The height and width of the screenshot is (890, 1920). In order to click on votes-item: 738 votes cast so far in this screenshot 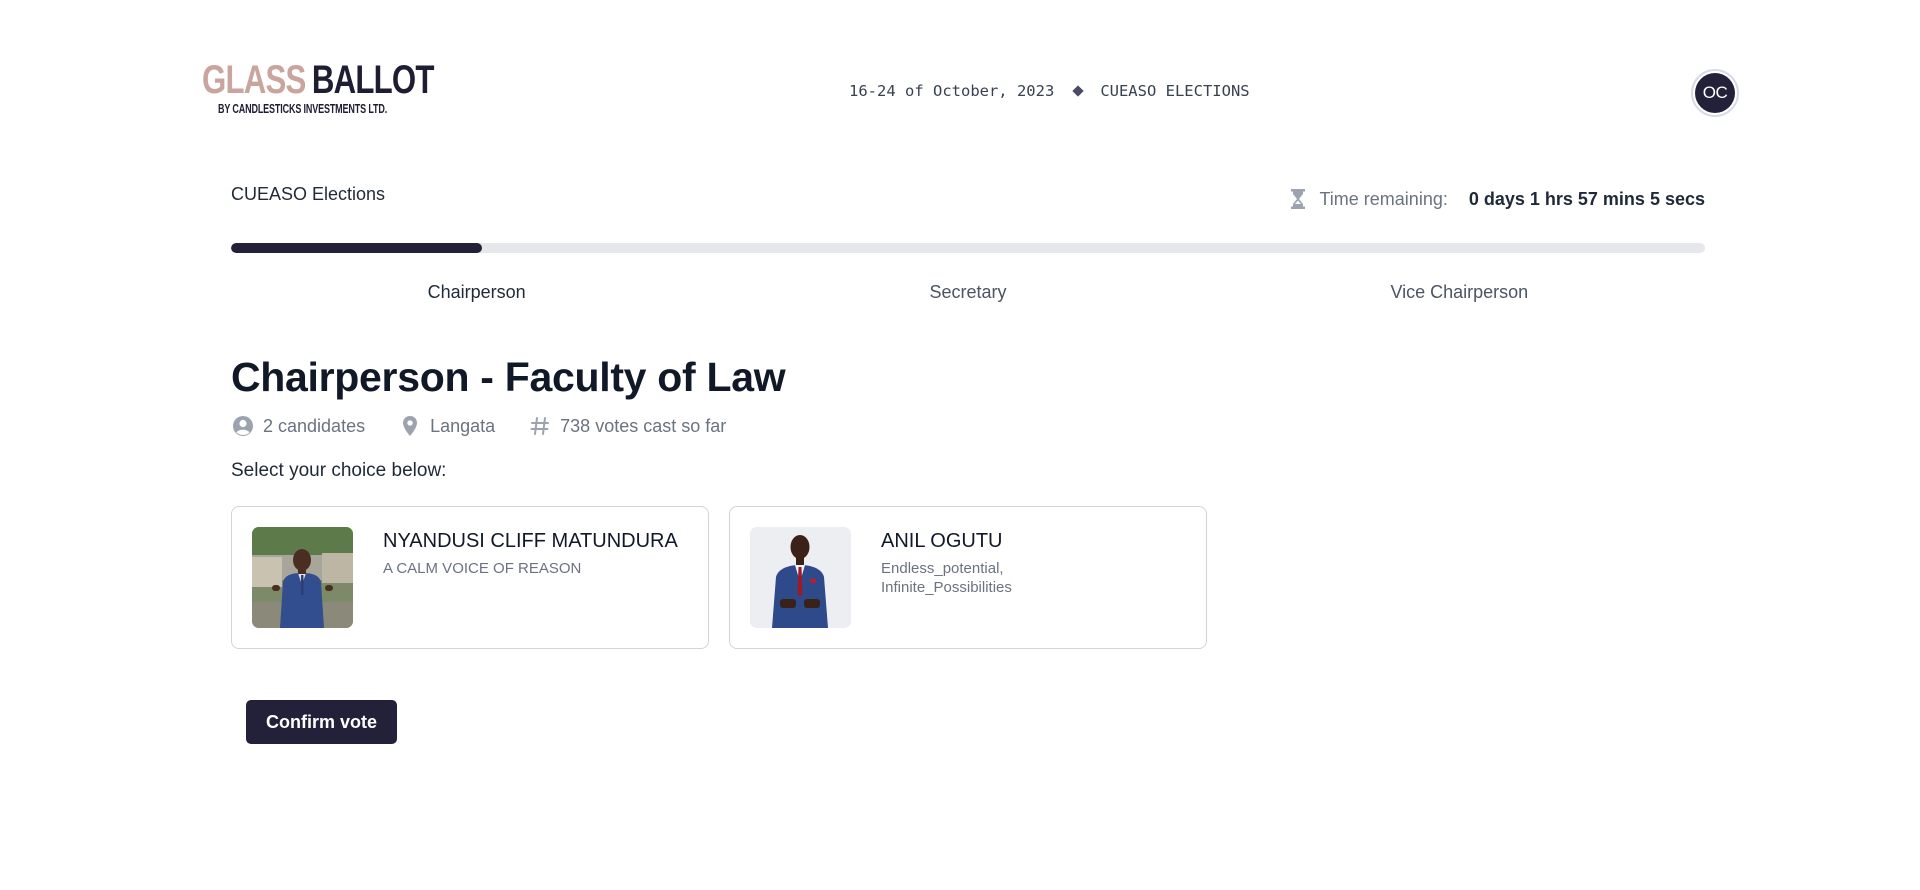, I will do `click(627, 426)`.